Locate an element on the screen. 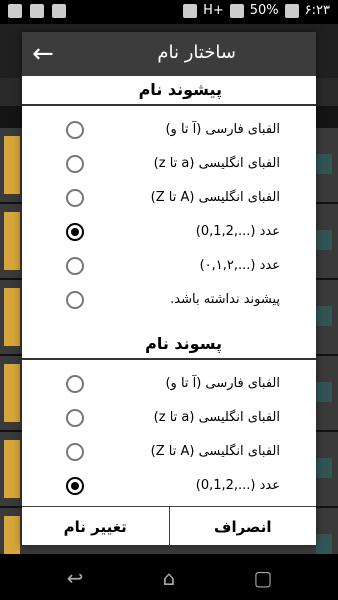 This screenshot has width=338, height=600. home-nav-icon: ⌂ is located at coordinates (169, 578).